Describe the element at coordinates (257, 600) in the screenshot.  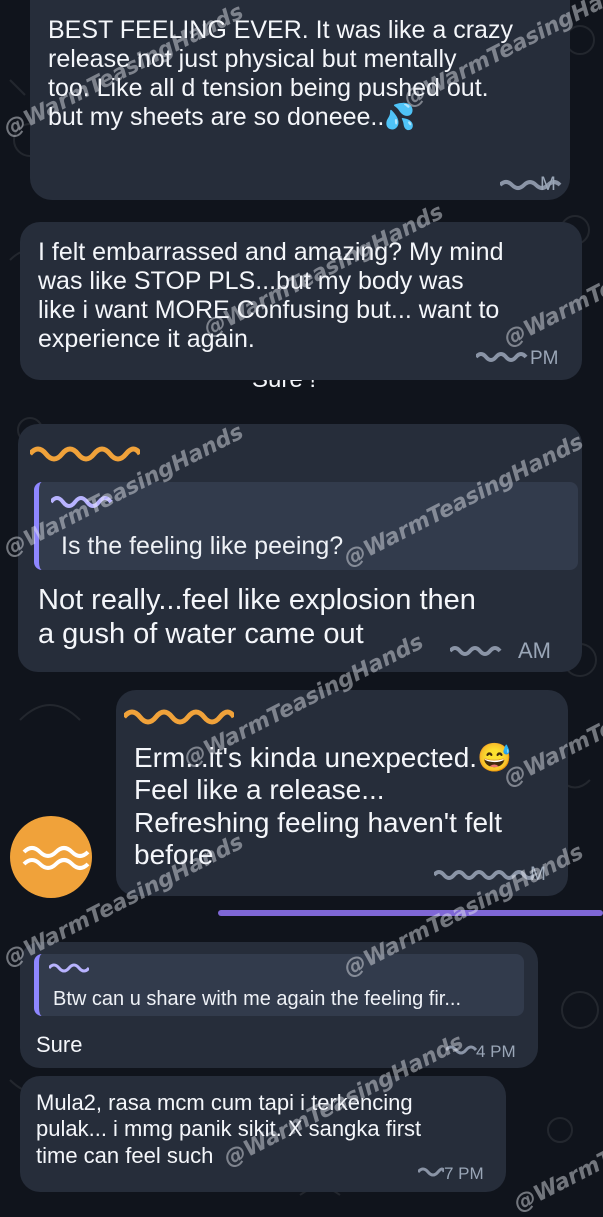
I see `message-3-line-1: Not really...feel like explosion then` at that location.